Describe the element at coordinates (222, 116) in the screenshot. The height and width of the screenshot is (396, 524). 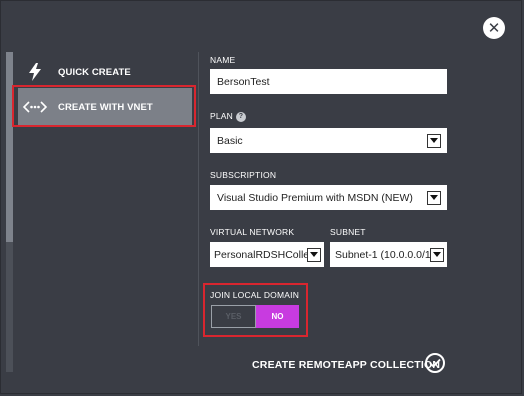
I see `plan-label-text: PLAN` at that location.